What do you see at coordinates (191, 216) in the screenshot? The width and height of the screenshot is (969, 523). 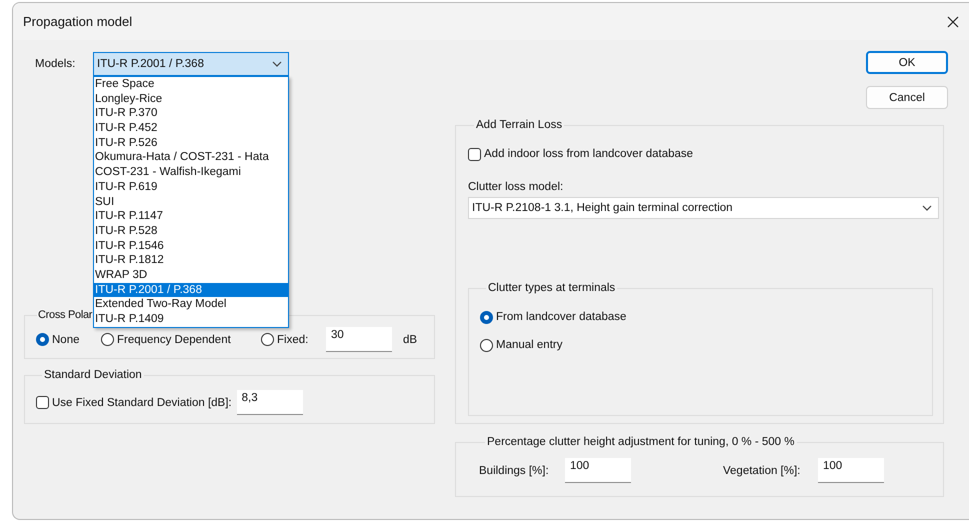 I see `dropdown-option: ITU-R P.1147` at bounding box center [191, 216].